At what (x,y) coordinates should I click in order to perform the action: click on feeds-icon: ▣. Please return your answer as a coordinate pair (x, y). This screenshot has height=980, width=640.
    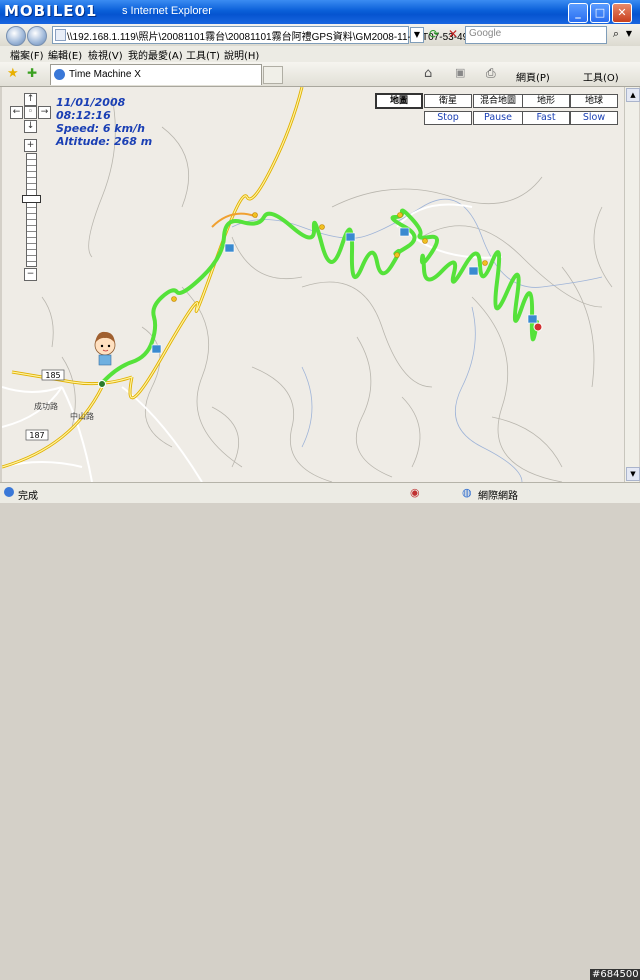
    Looking at the image, I should click on (460, 72).